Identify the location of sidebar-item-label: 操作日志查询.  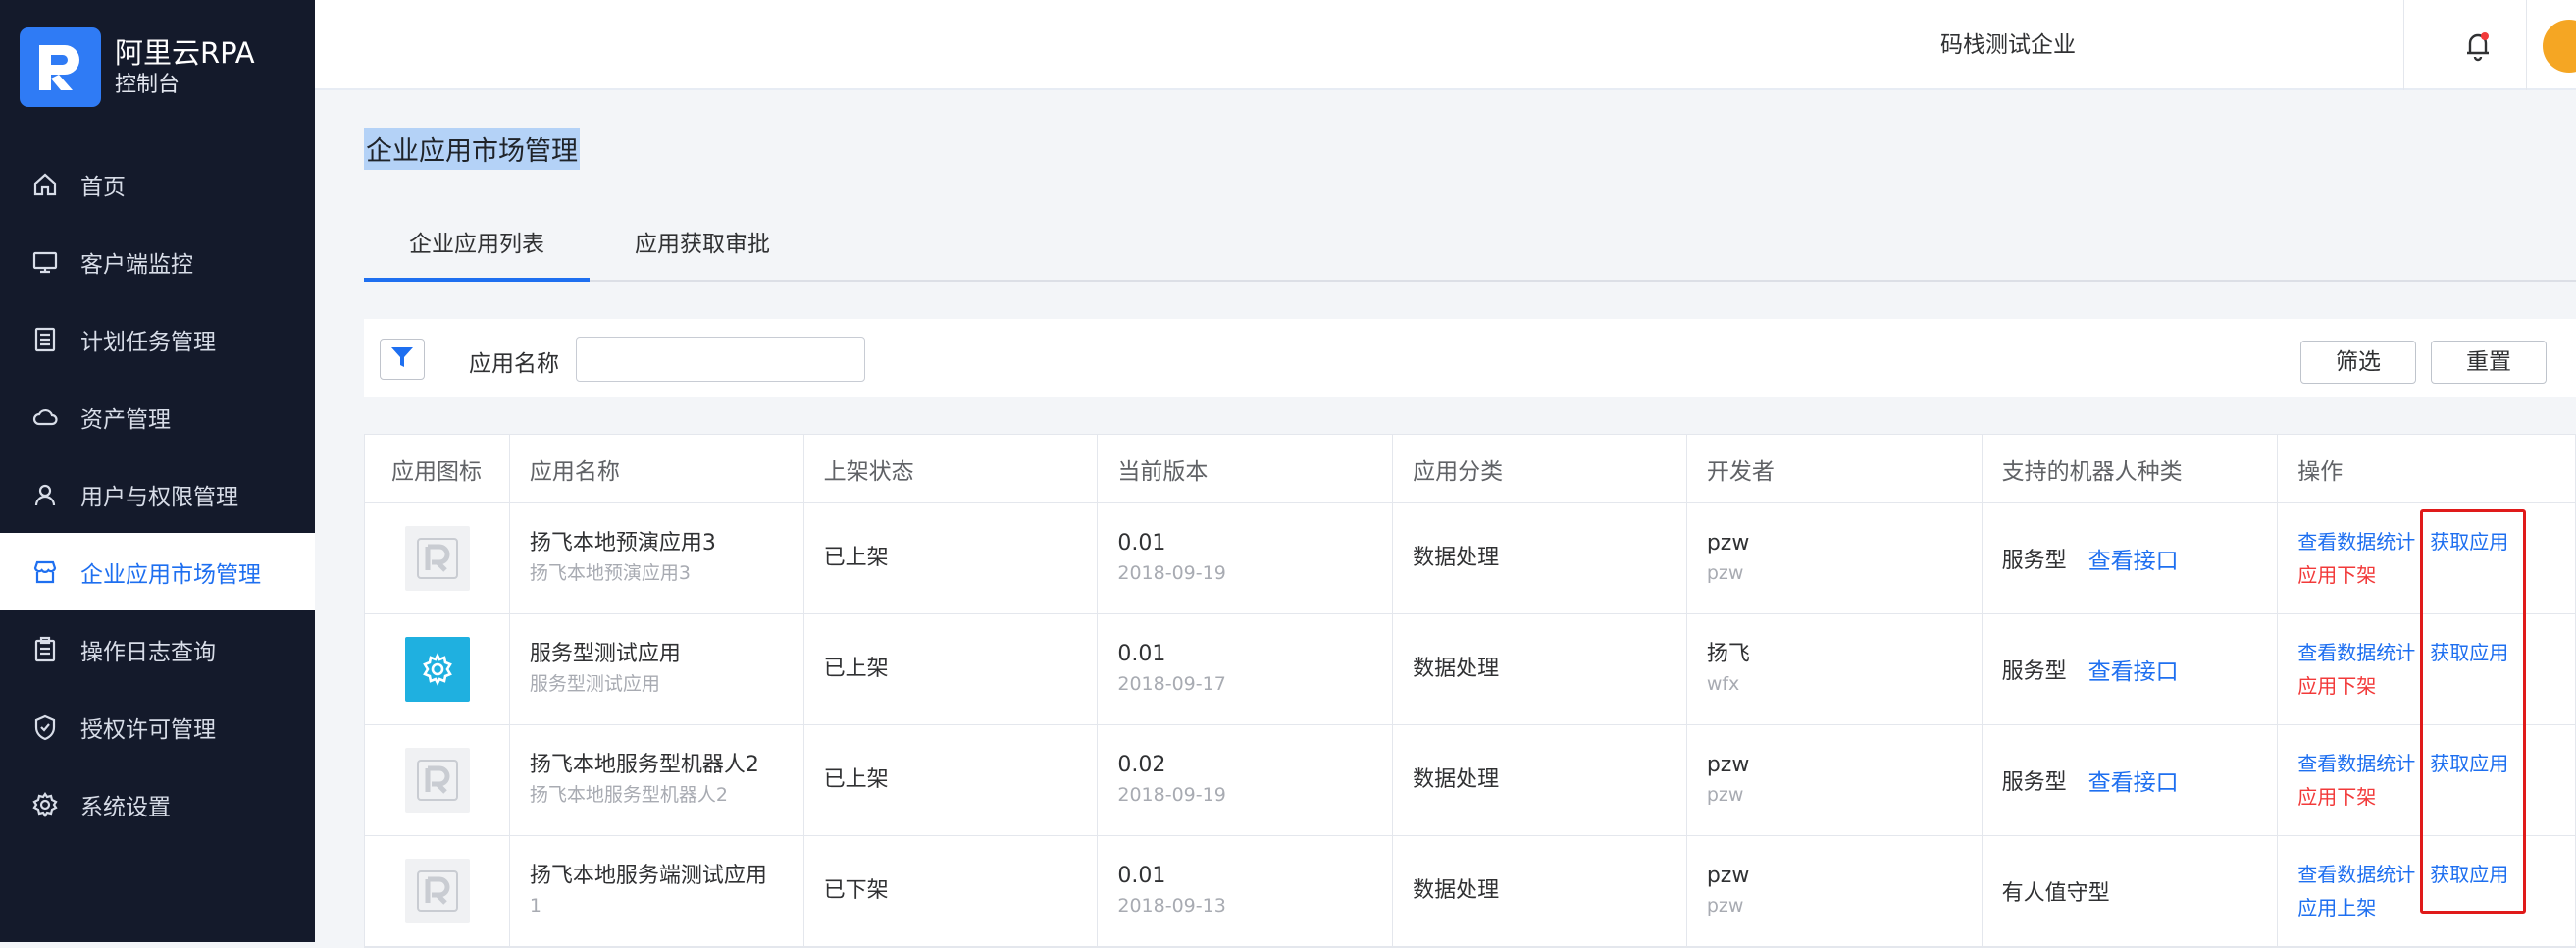
(148, 652).